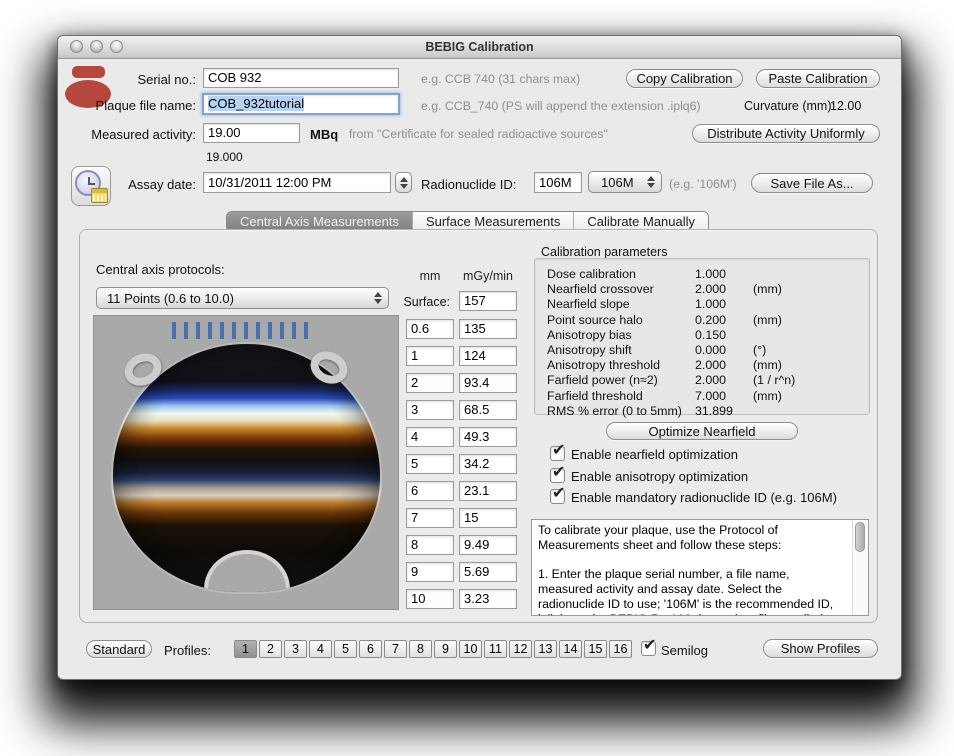 The width and height of the screenshot is (954, 756). I want to click on dose-rate-input: 68.5, so click(488, 410).